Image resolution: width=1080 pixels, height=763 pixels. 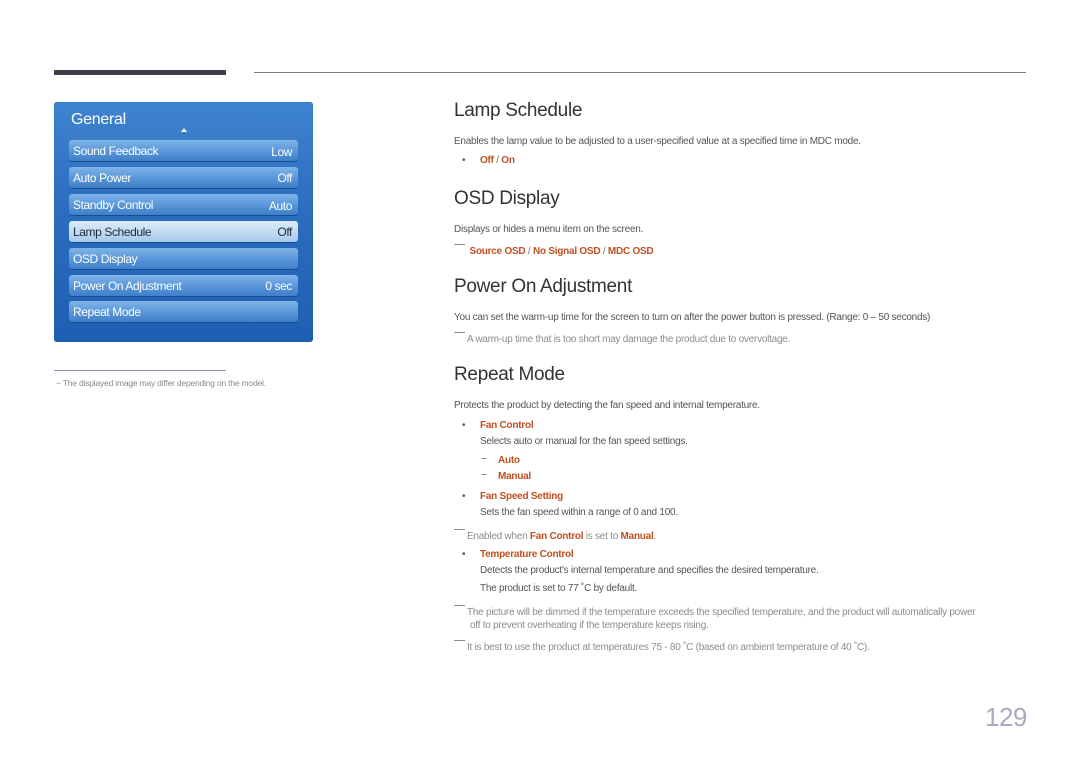 I want to click on menu-title: General, so click(x=98, y=119).